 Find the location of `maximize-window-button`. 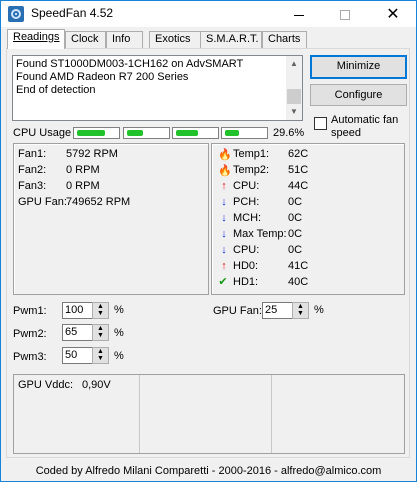

maximize-window-button is located at coordinates (345, 14).